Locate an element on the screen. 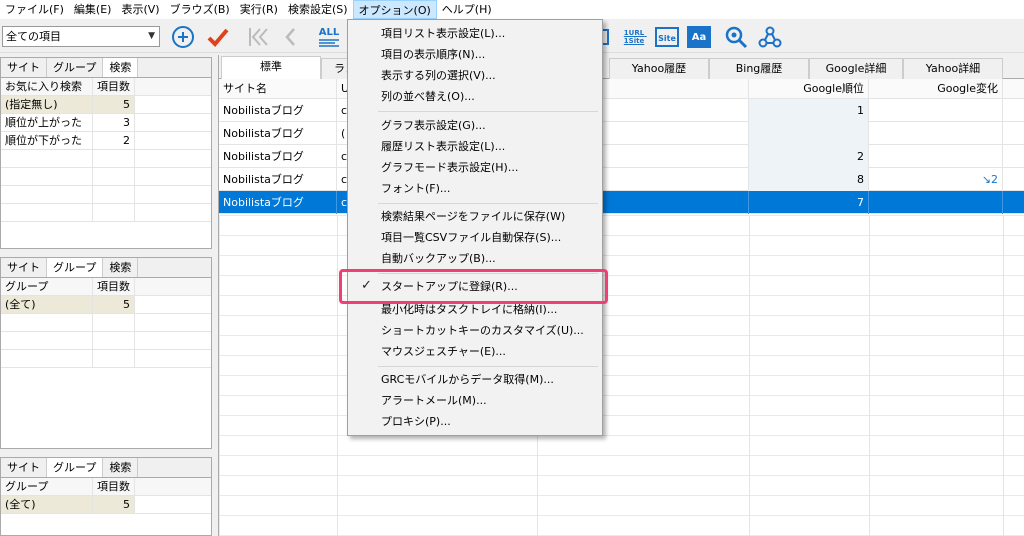 This screenshot has height=536, width=1024. column-header: サイト名 is located at coordinates (278, 89).